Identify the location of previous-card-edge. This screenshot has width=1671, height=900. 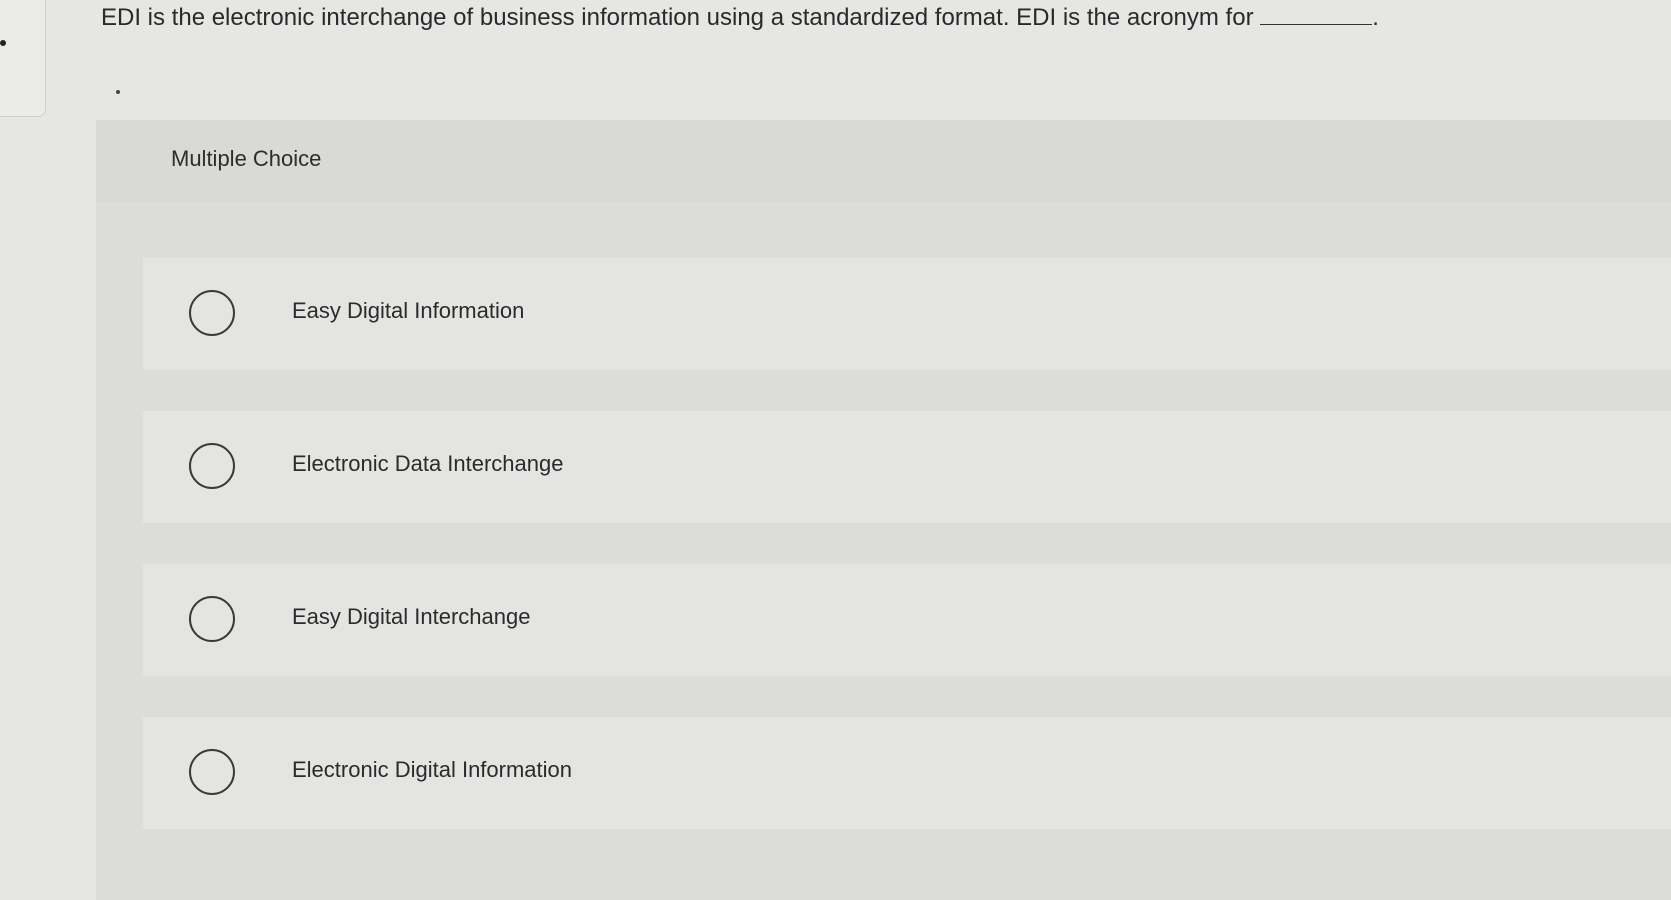
(23, 58).